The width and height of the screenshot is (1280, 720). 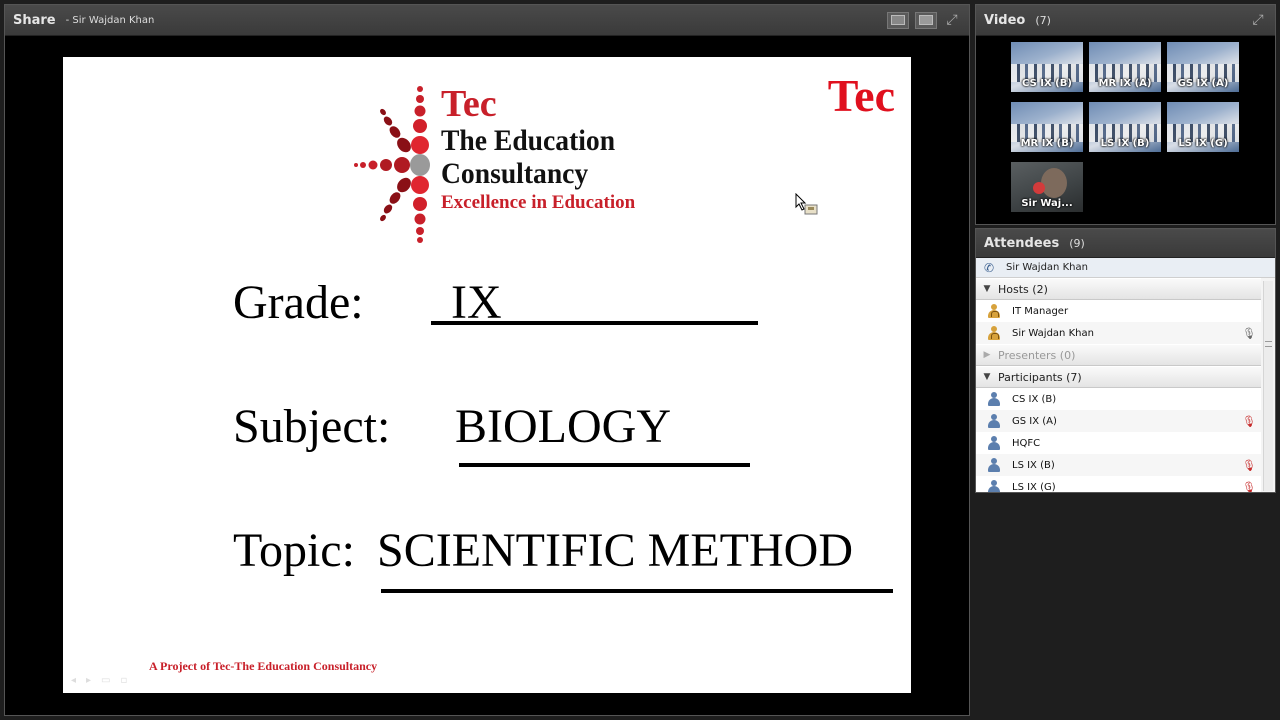 What do you see at coordinates (1249, 333) in the screenshot?
I see `microphone-icon: 🎙` at bounding box center [1249, 333].